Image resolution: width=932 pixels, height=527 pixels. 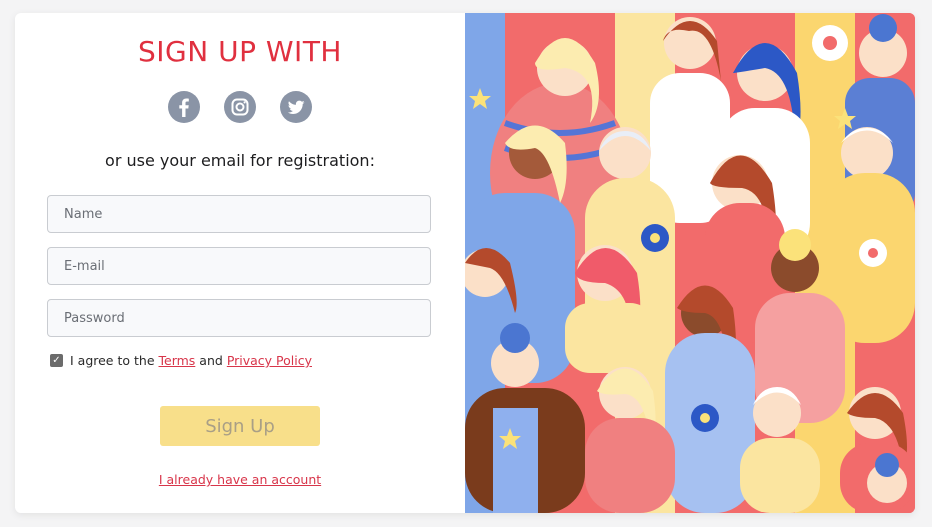 I want to click on twitter-icon, so click(x=296, y=107).